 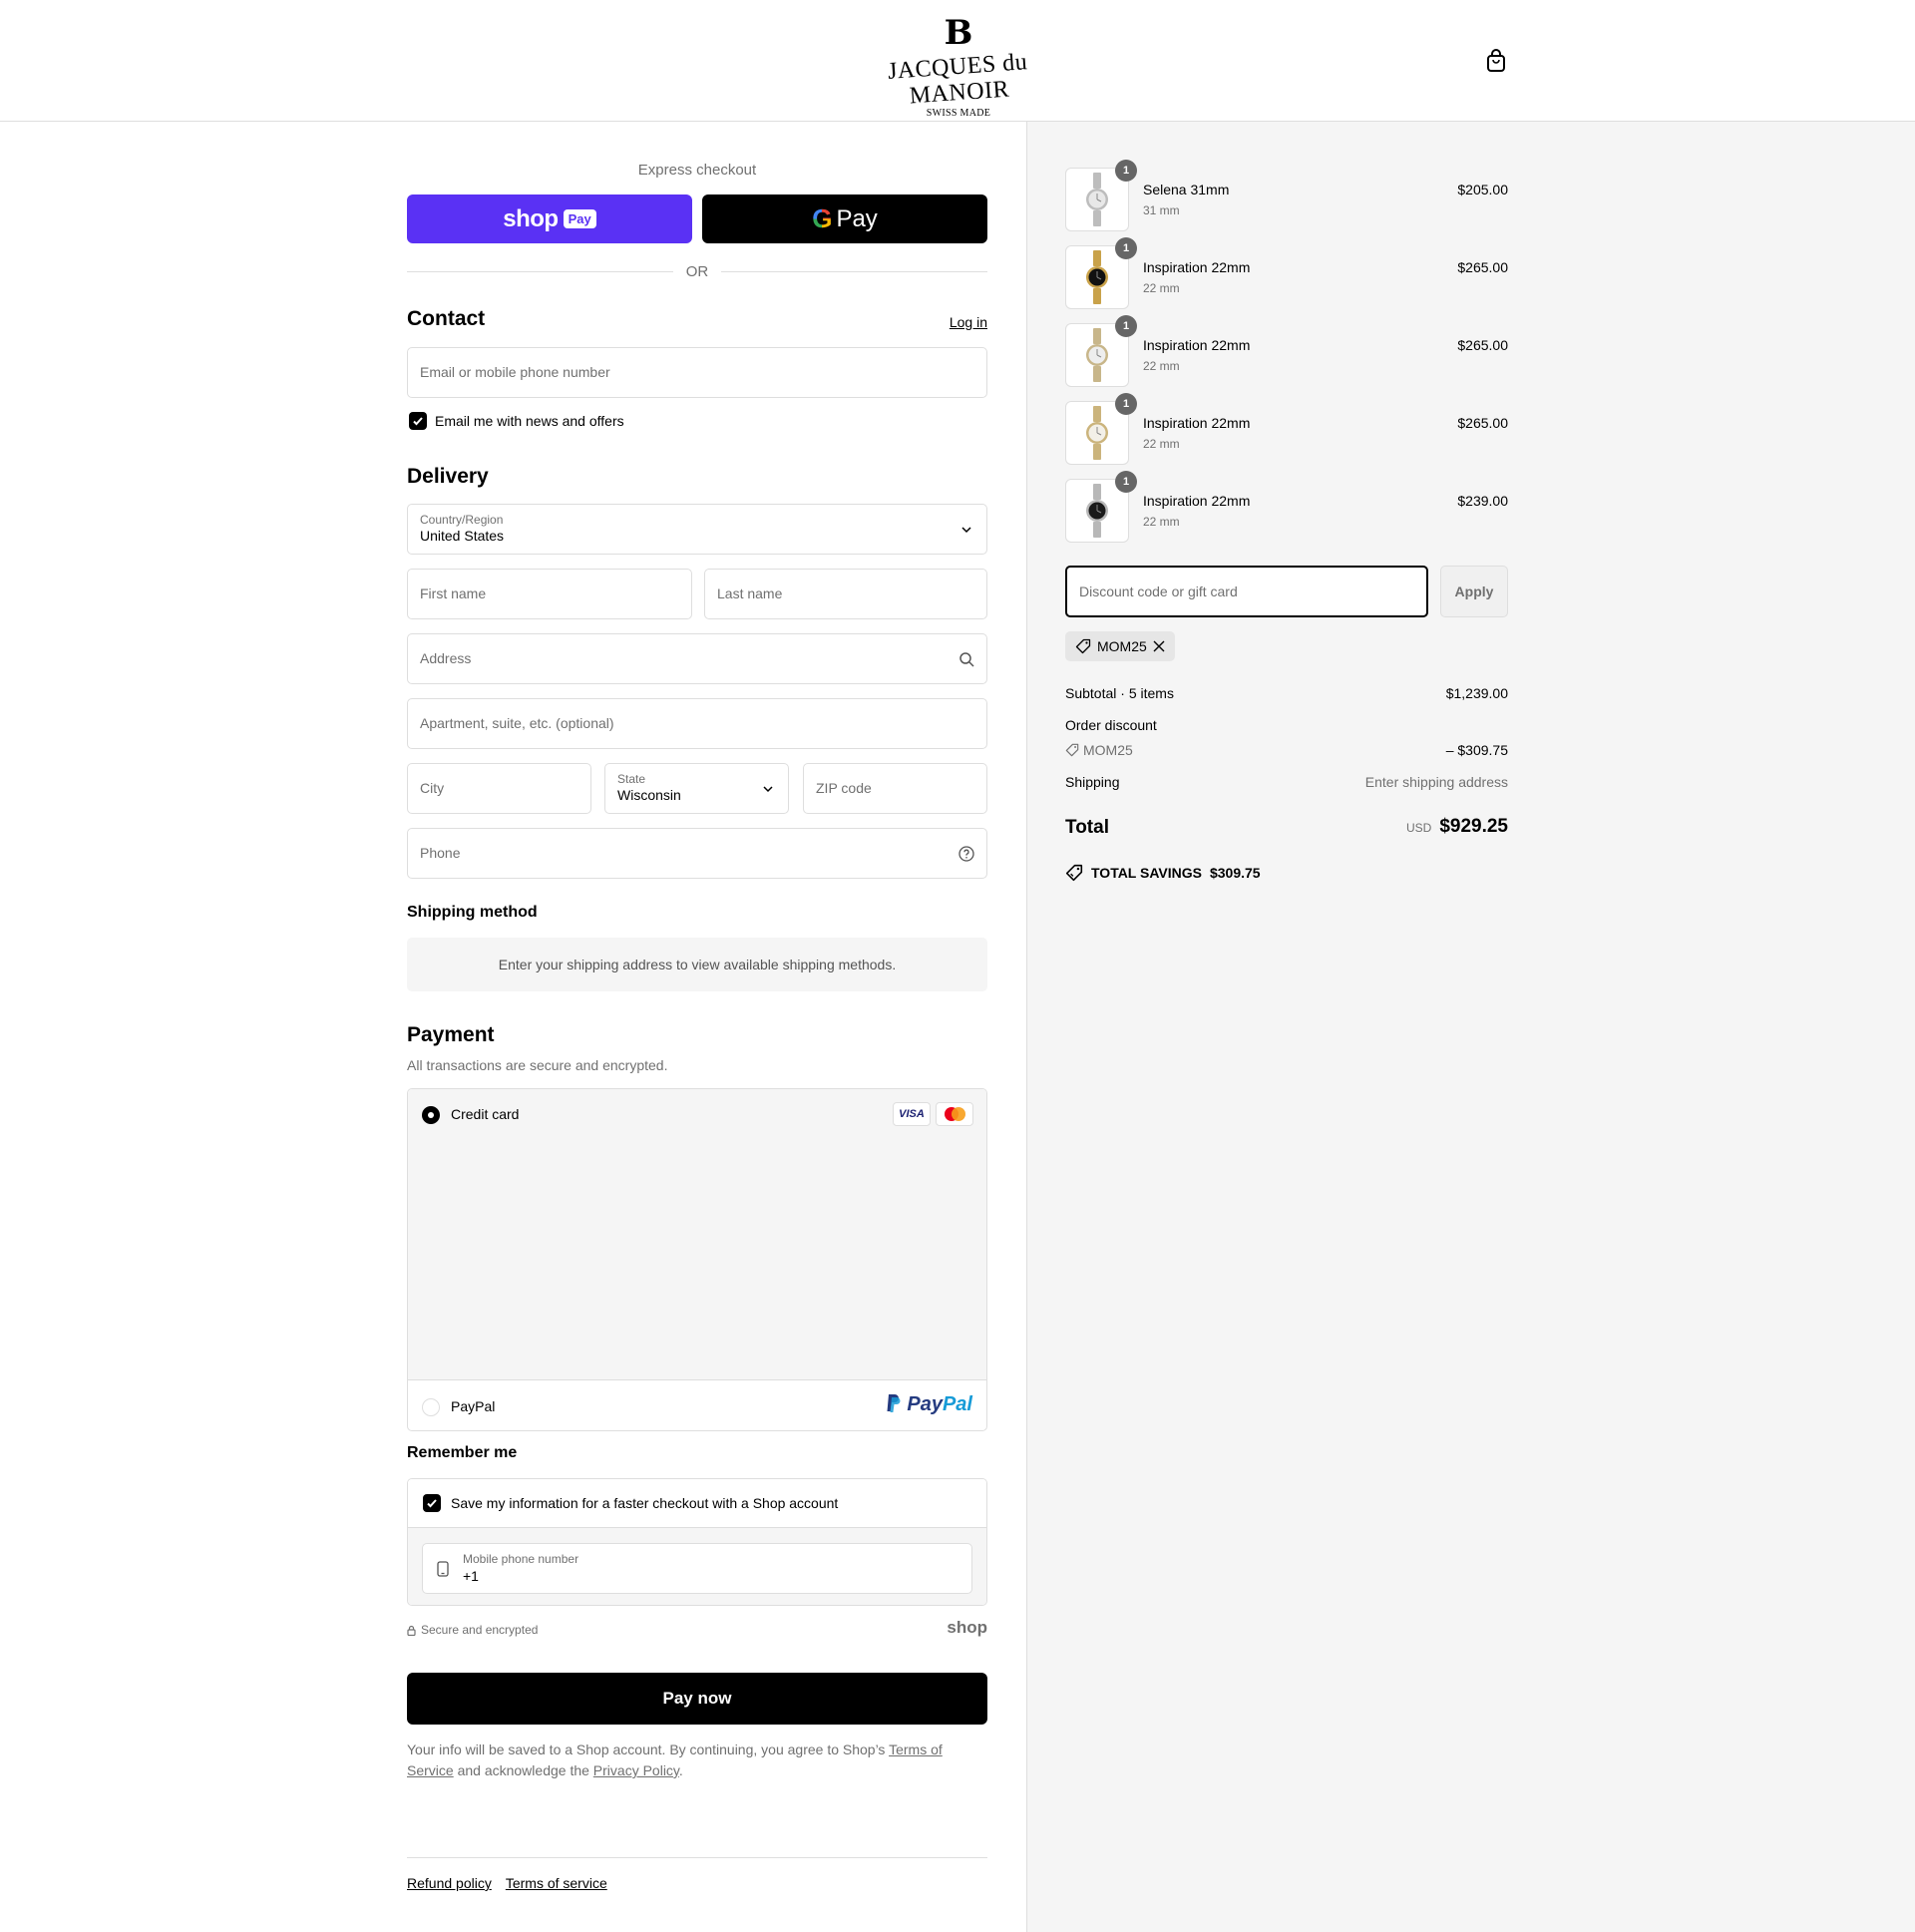 What do you see at coordinates (697, 1234) in the screenshot?
I see `credit-card-option: Credit card VISA` at bounding box center [697, 1234].